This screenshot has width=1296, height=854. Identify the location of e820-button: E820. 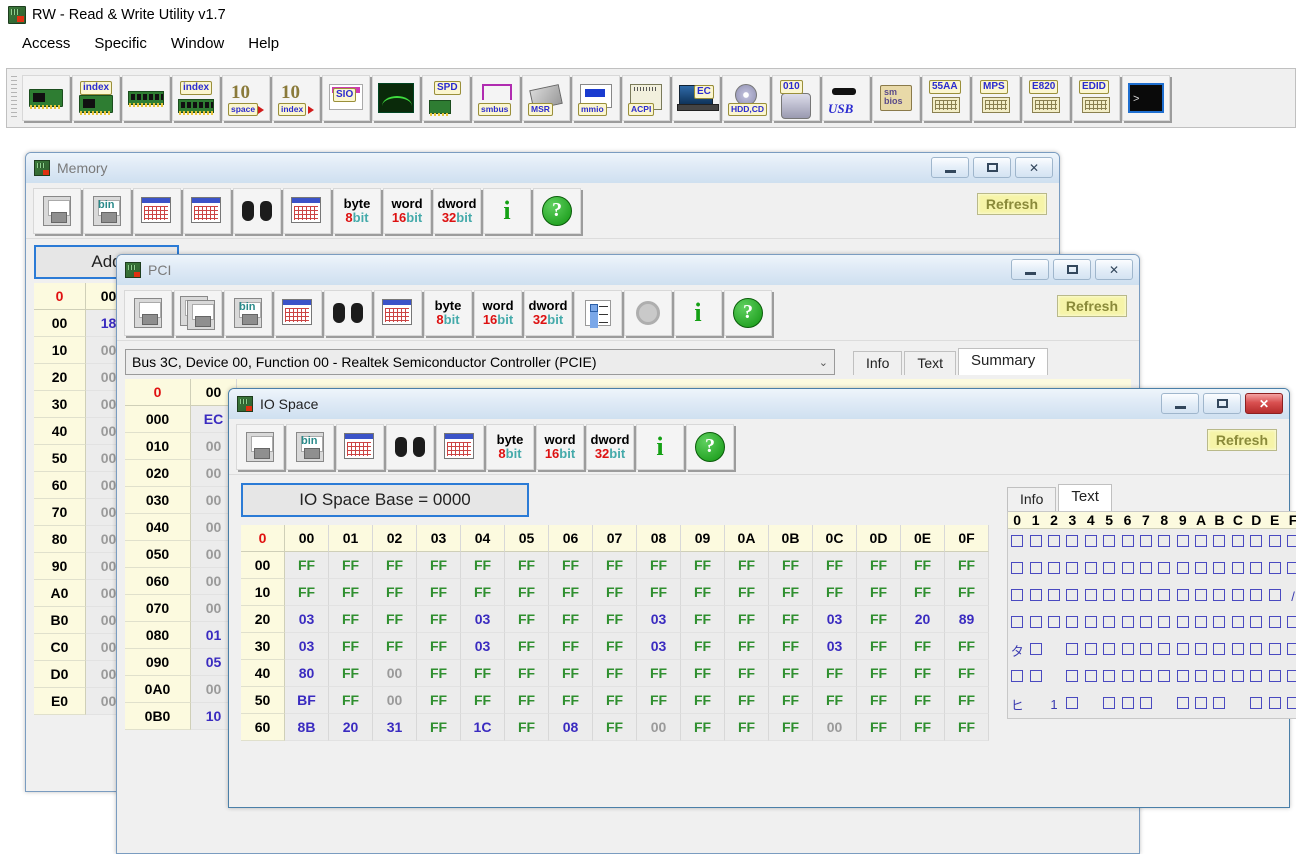
(1046, 98).